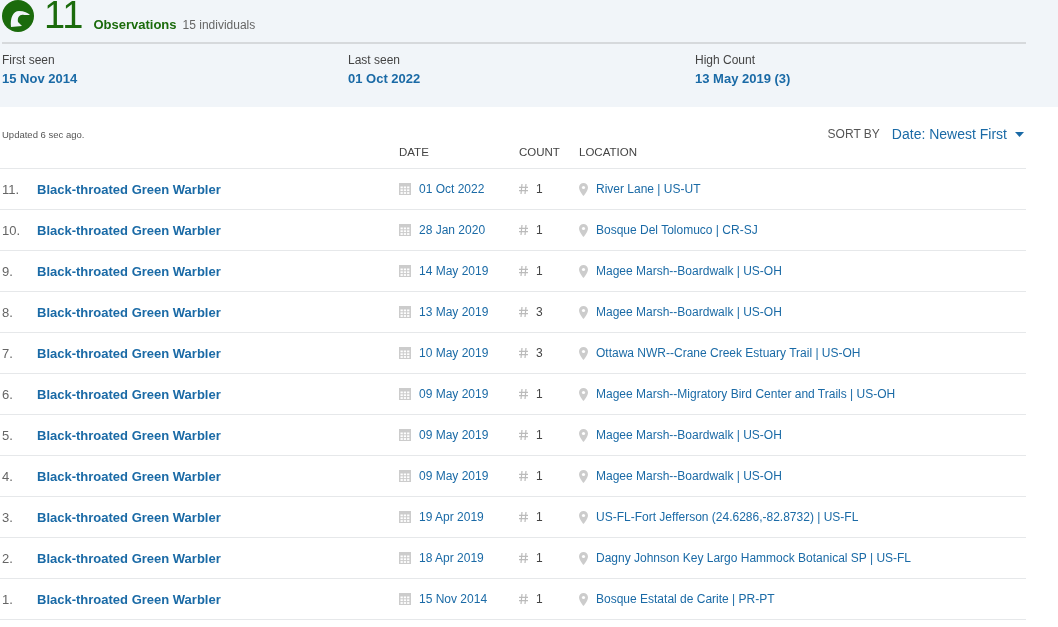 Image resolution: width=1058 pixels, height=627 pixels. I want to click on location-link: Bosque Del Tolomuco | CR-SJ, so click(677, 230).